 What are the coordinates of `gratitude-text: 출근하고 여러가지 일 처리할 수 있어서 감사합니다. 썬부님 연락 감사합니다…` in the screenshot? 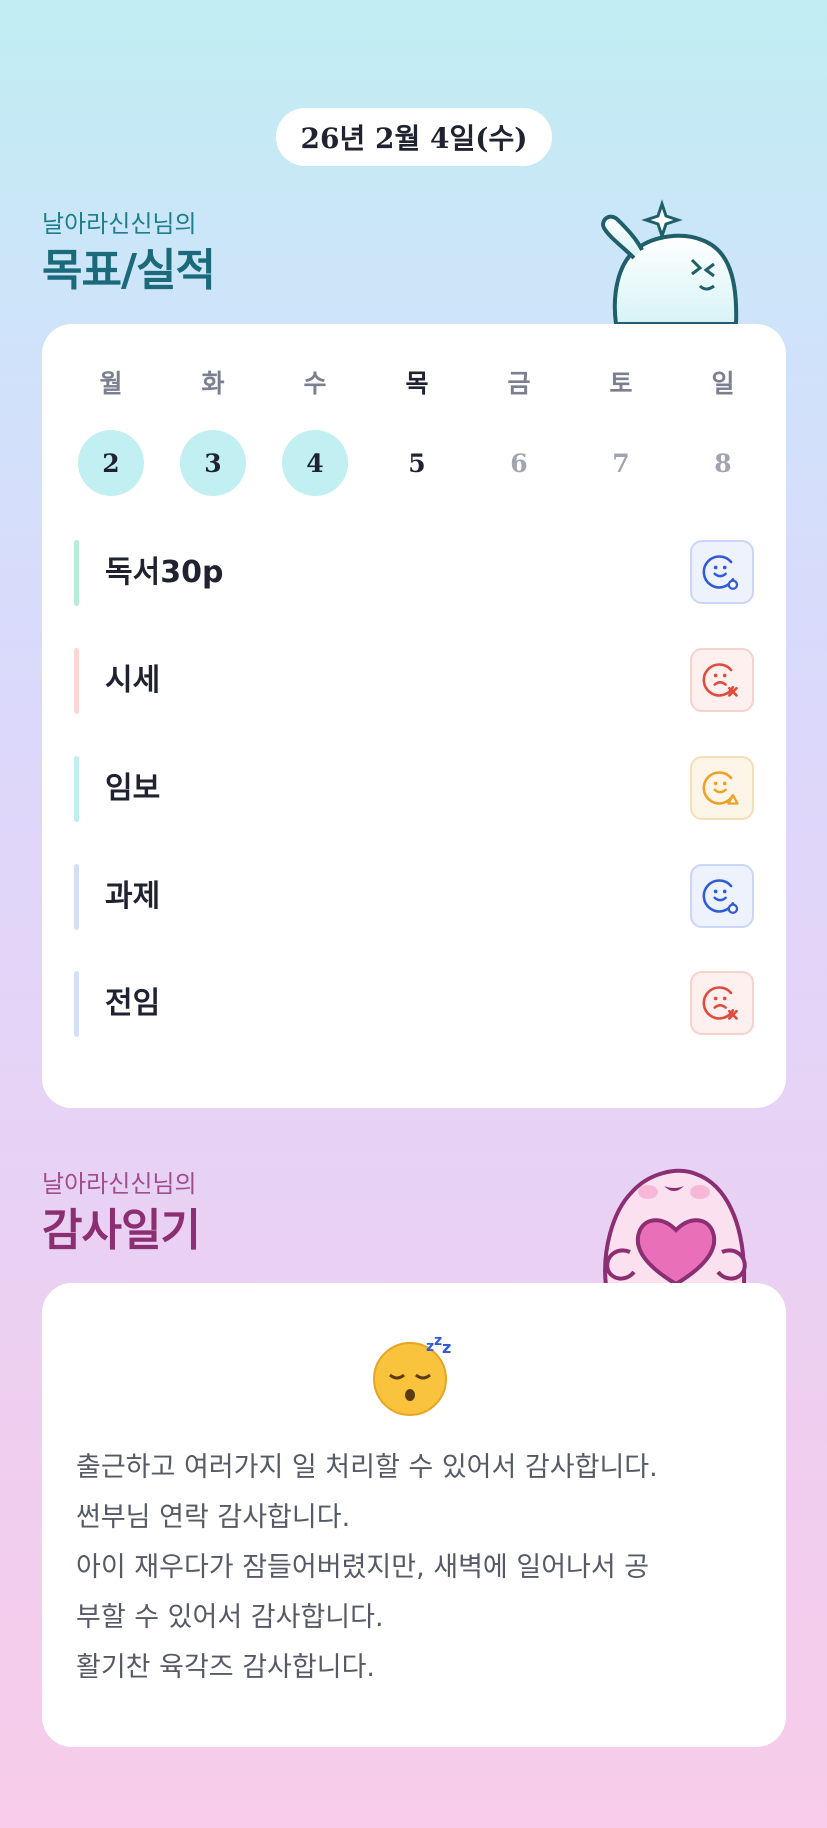 It's located at (421, 1568).